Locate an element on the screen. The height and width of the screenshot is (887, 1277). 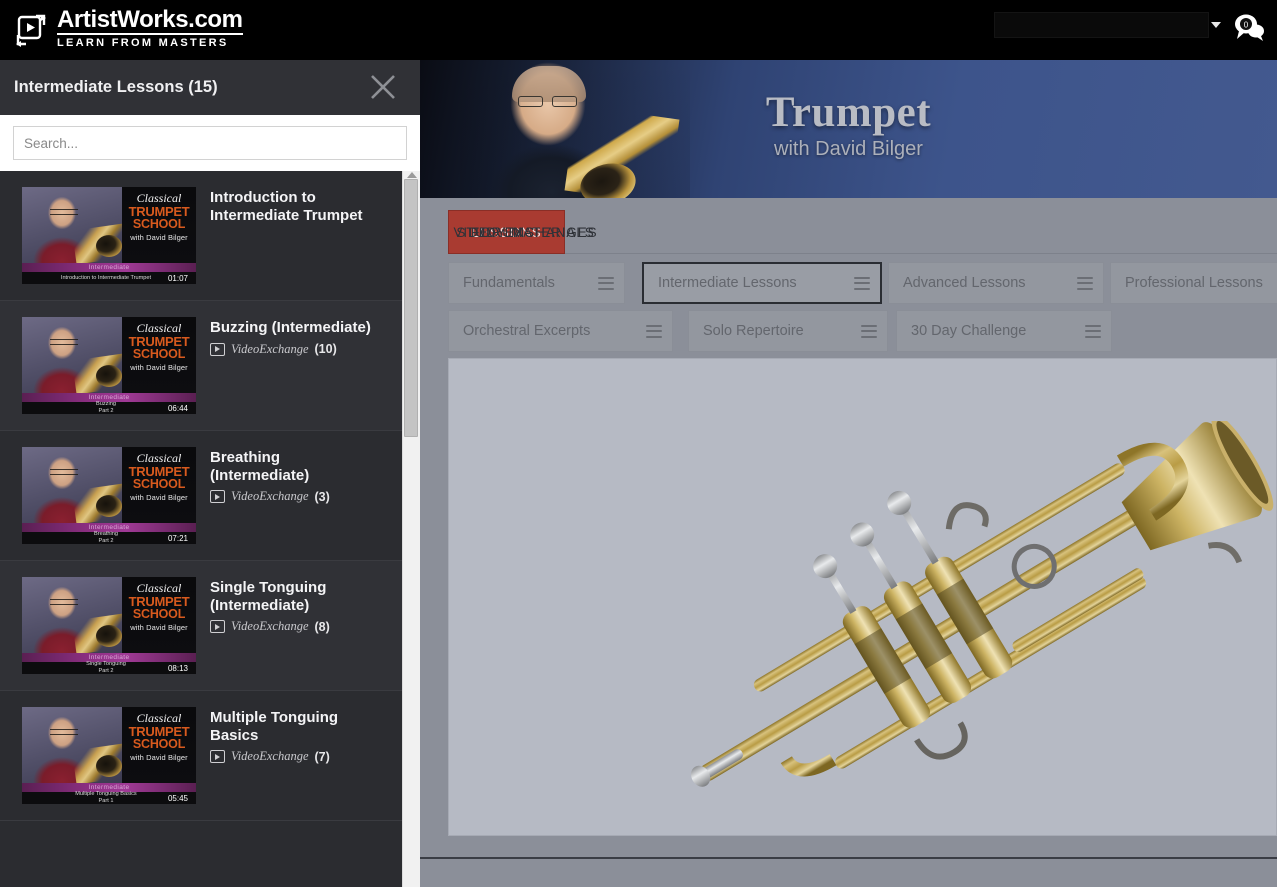
lesson-title: Single Tonguing (Intermediate) is located at coordinates (268, 596).